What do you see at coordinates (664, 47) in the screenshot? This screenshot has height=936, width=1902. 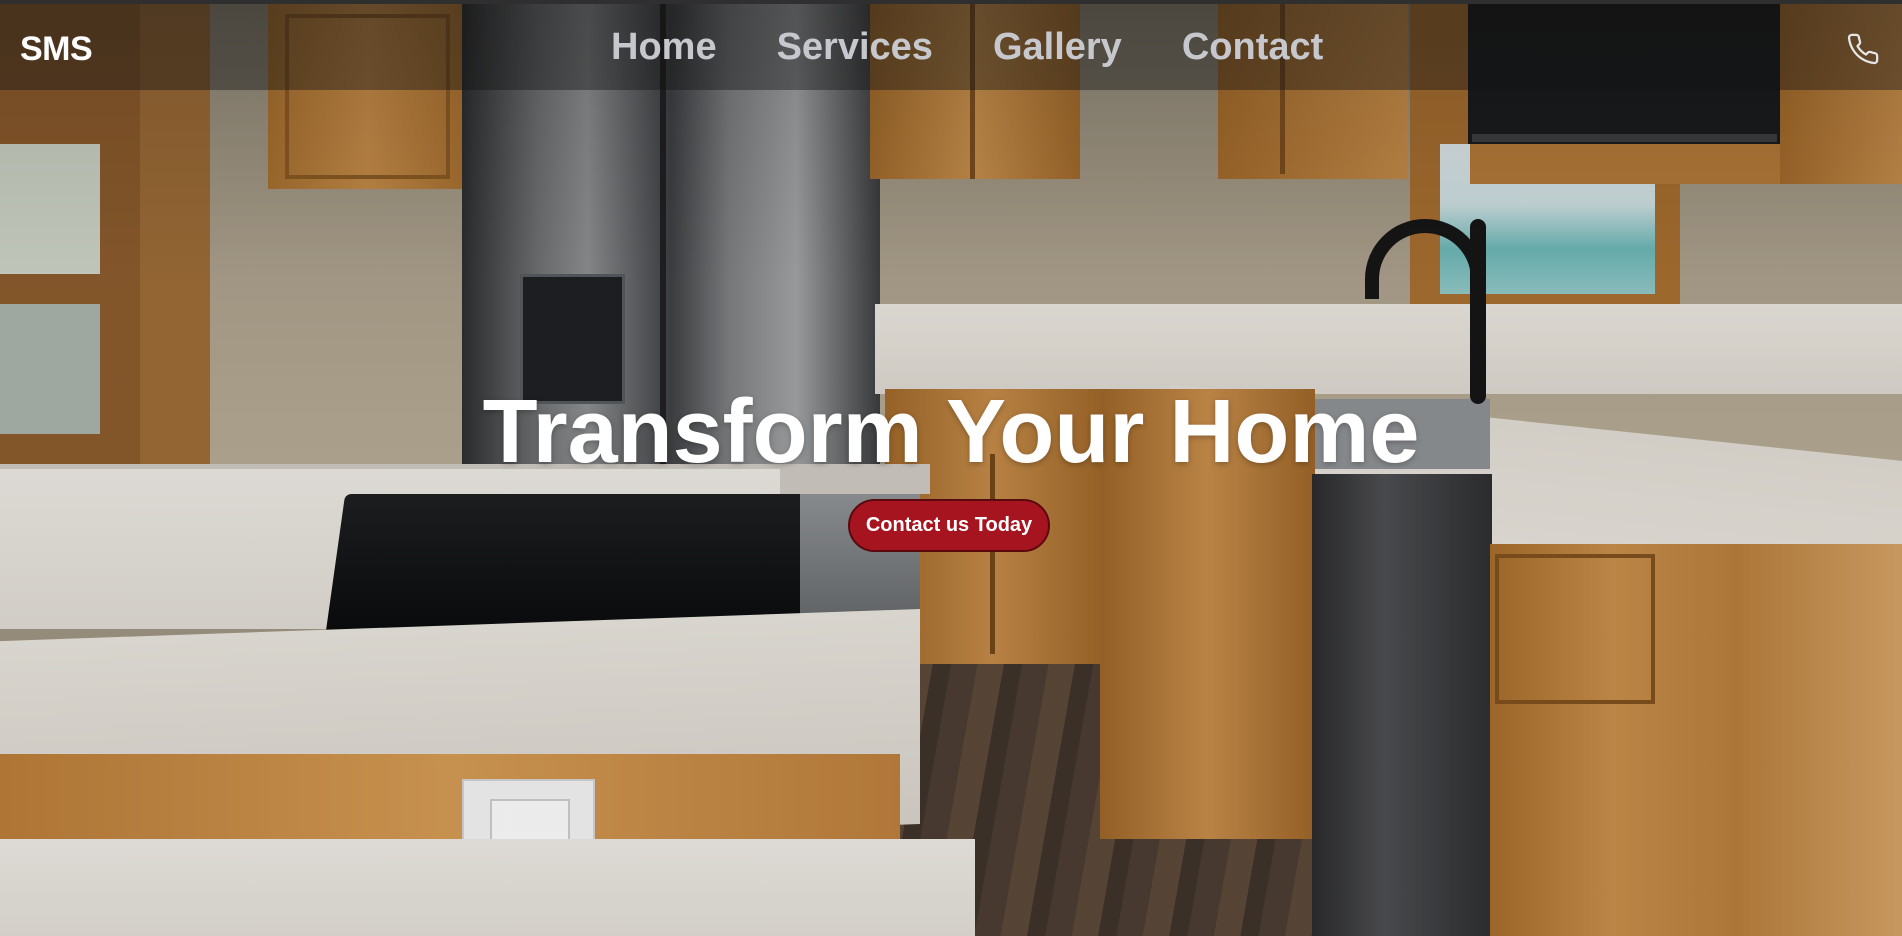 I see `nav-link-home: Home` at bounding box center [664, 47].